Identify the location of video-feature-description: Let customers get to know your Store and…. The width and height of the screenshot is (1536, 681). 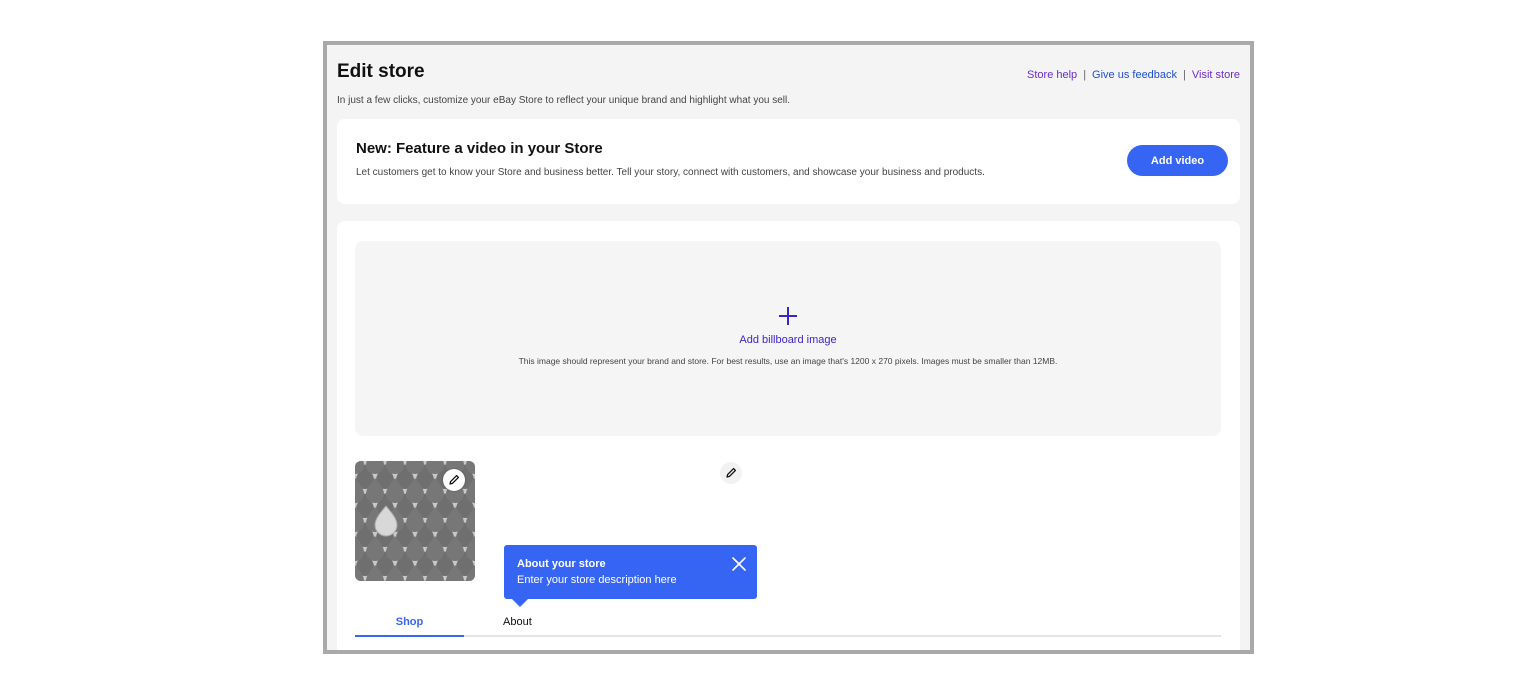
(670, 172).